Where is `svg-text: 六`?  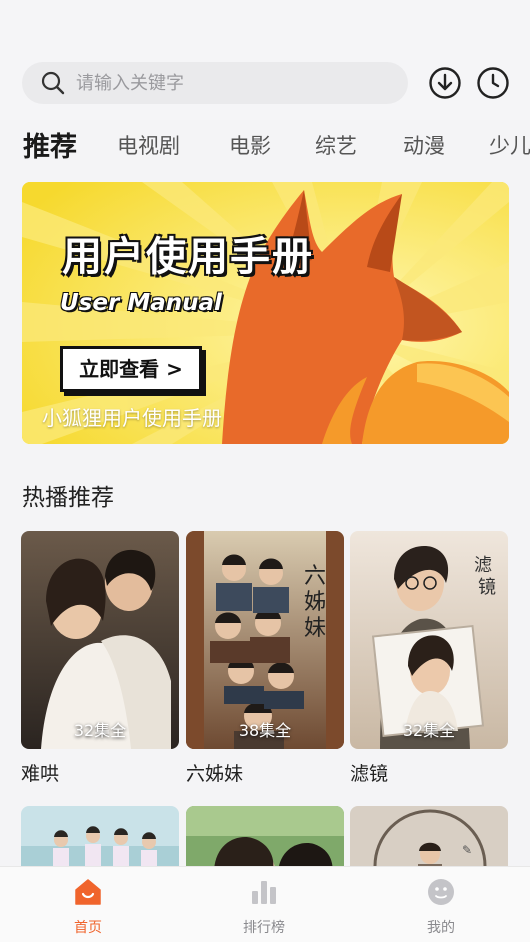
svg-text: 六 is located at coordinates (315, 576).